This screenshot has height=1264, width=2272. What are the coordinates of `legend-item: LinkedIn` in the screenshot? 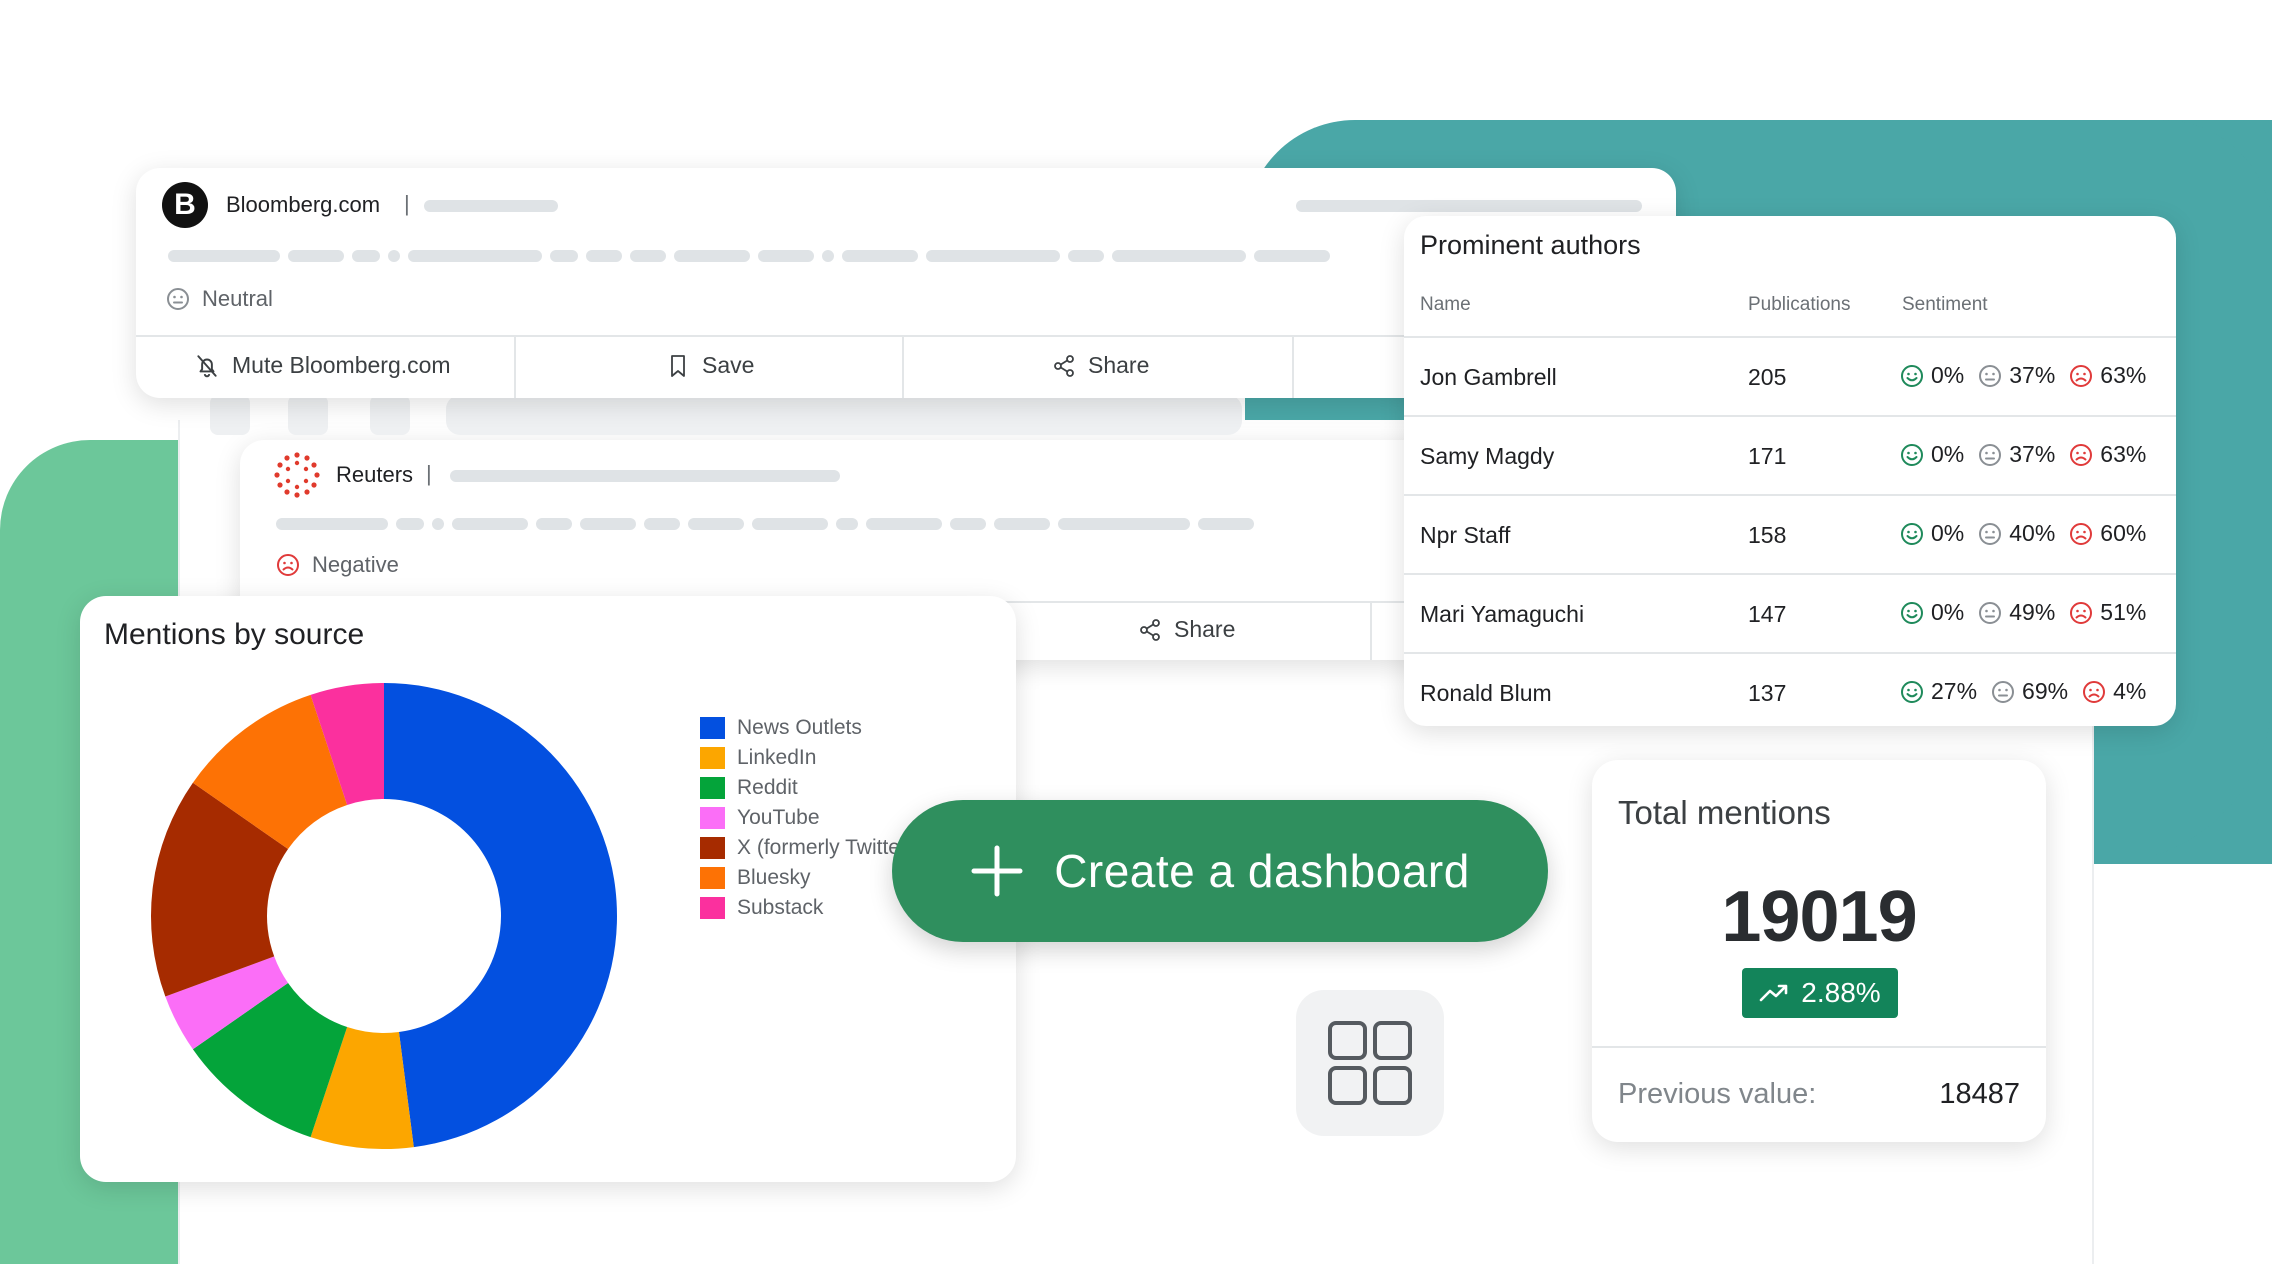 It's located at (758, 758).